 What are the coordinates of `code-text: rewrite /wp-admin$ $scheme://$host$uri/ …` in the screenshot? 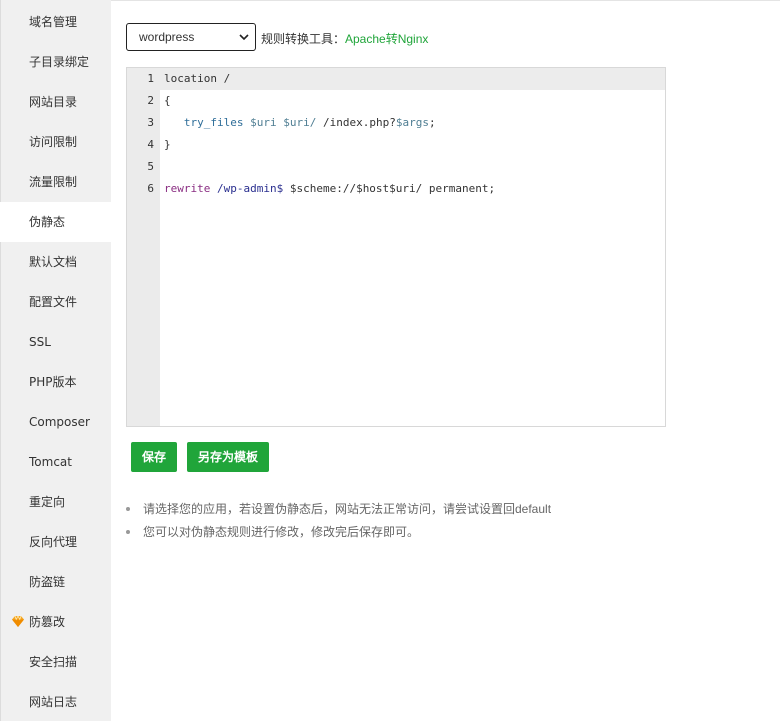 It's located at (330, 188).